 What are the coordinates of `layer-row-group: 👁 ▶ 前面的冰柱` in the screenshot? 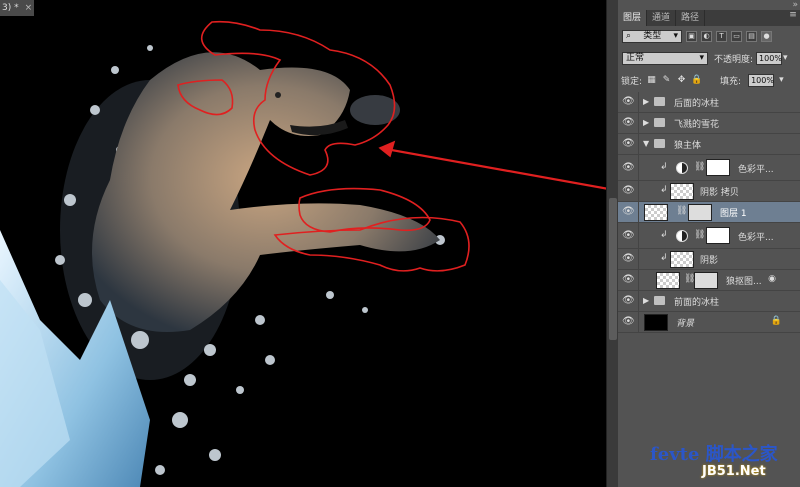 It's located at (709, 301).